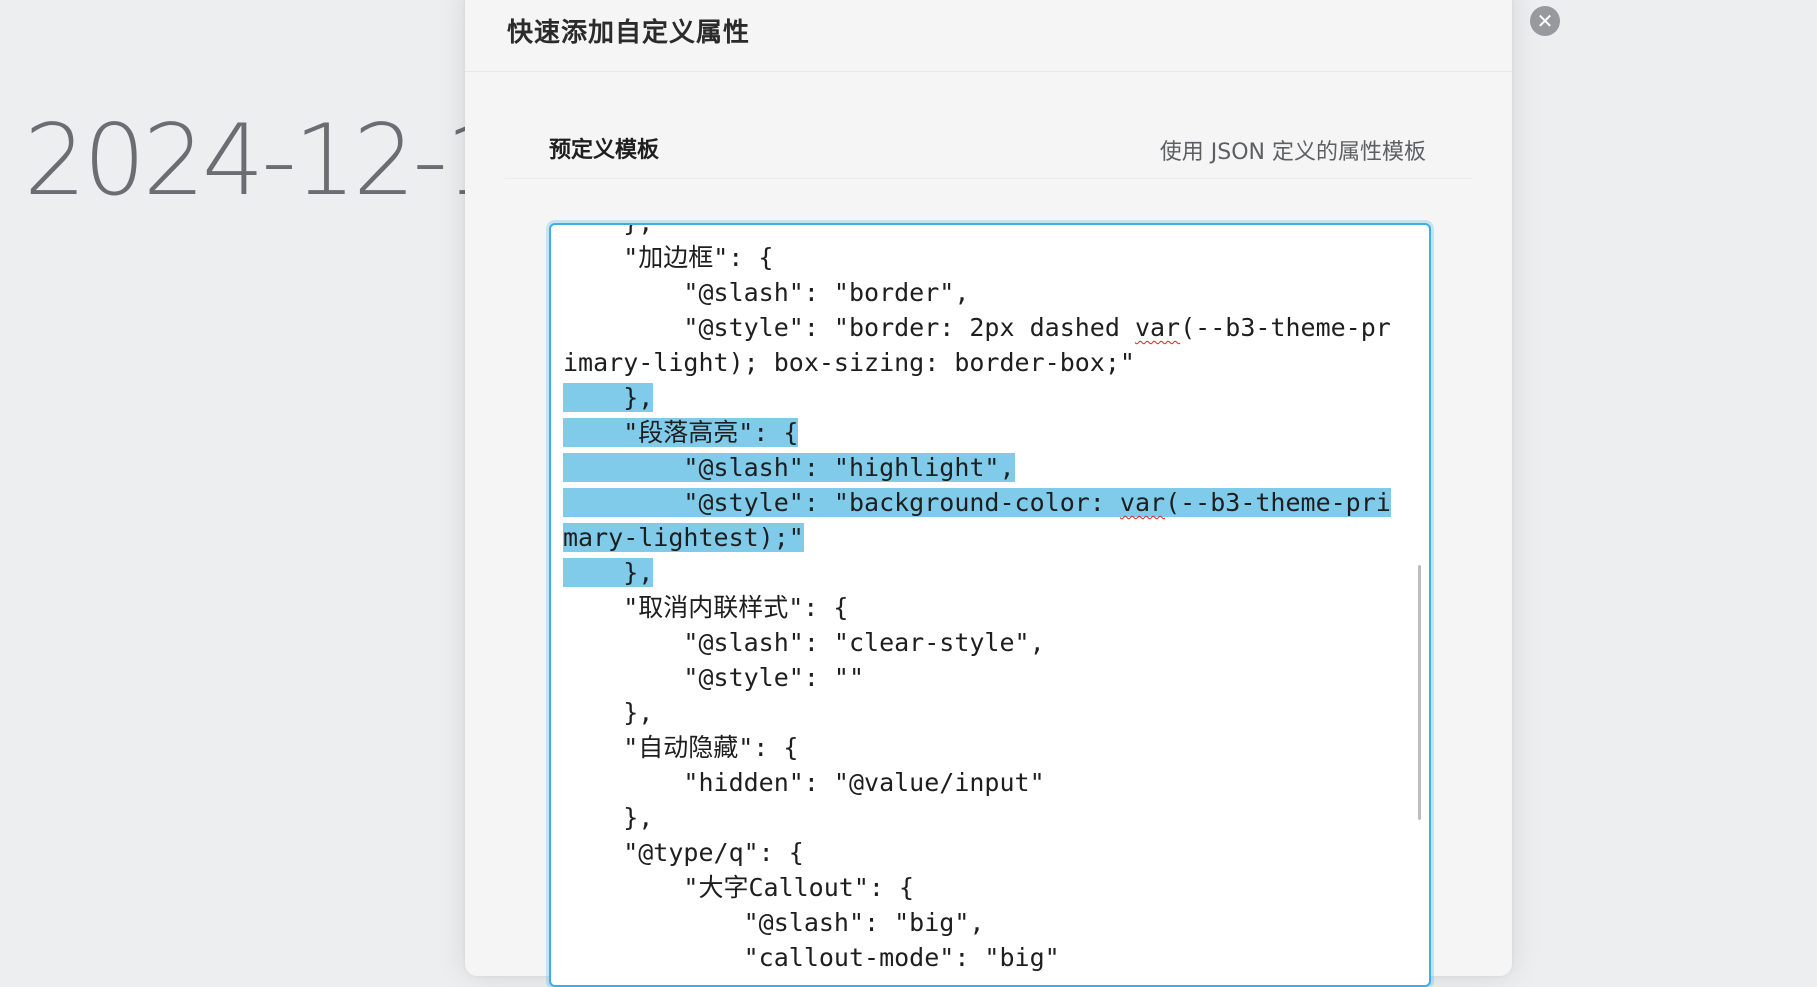  What do you see at coordinates (789, 467) in the screenshot?
I see `code-line-text: "@slash": "highlight",` at bounding box center [789, 467].